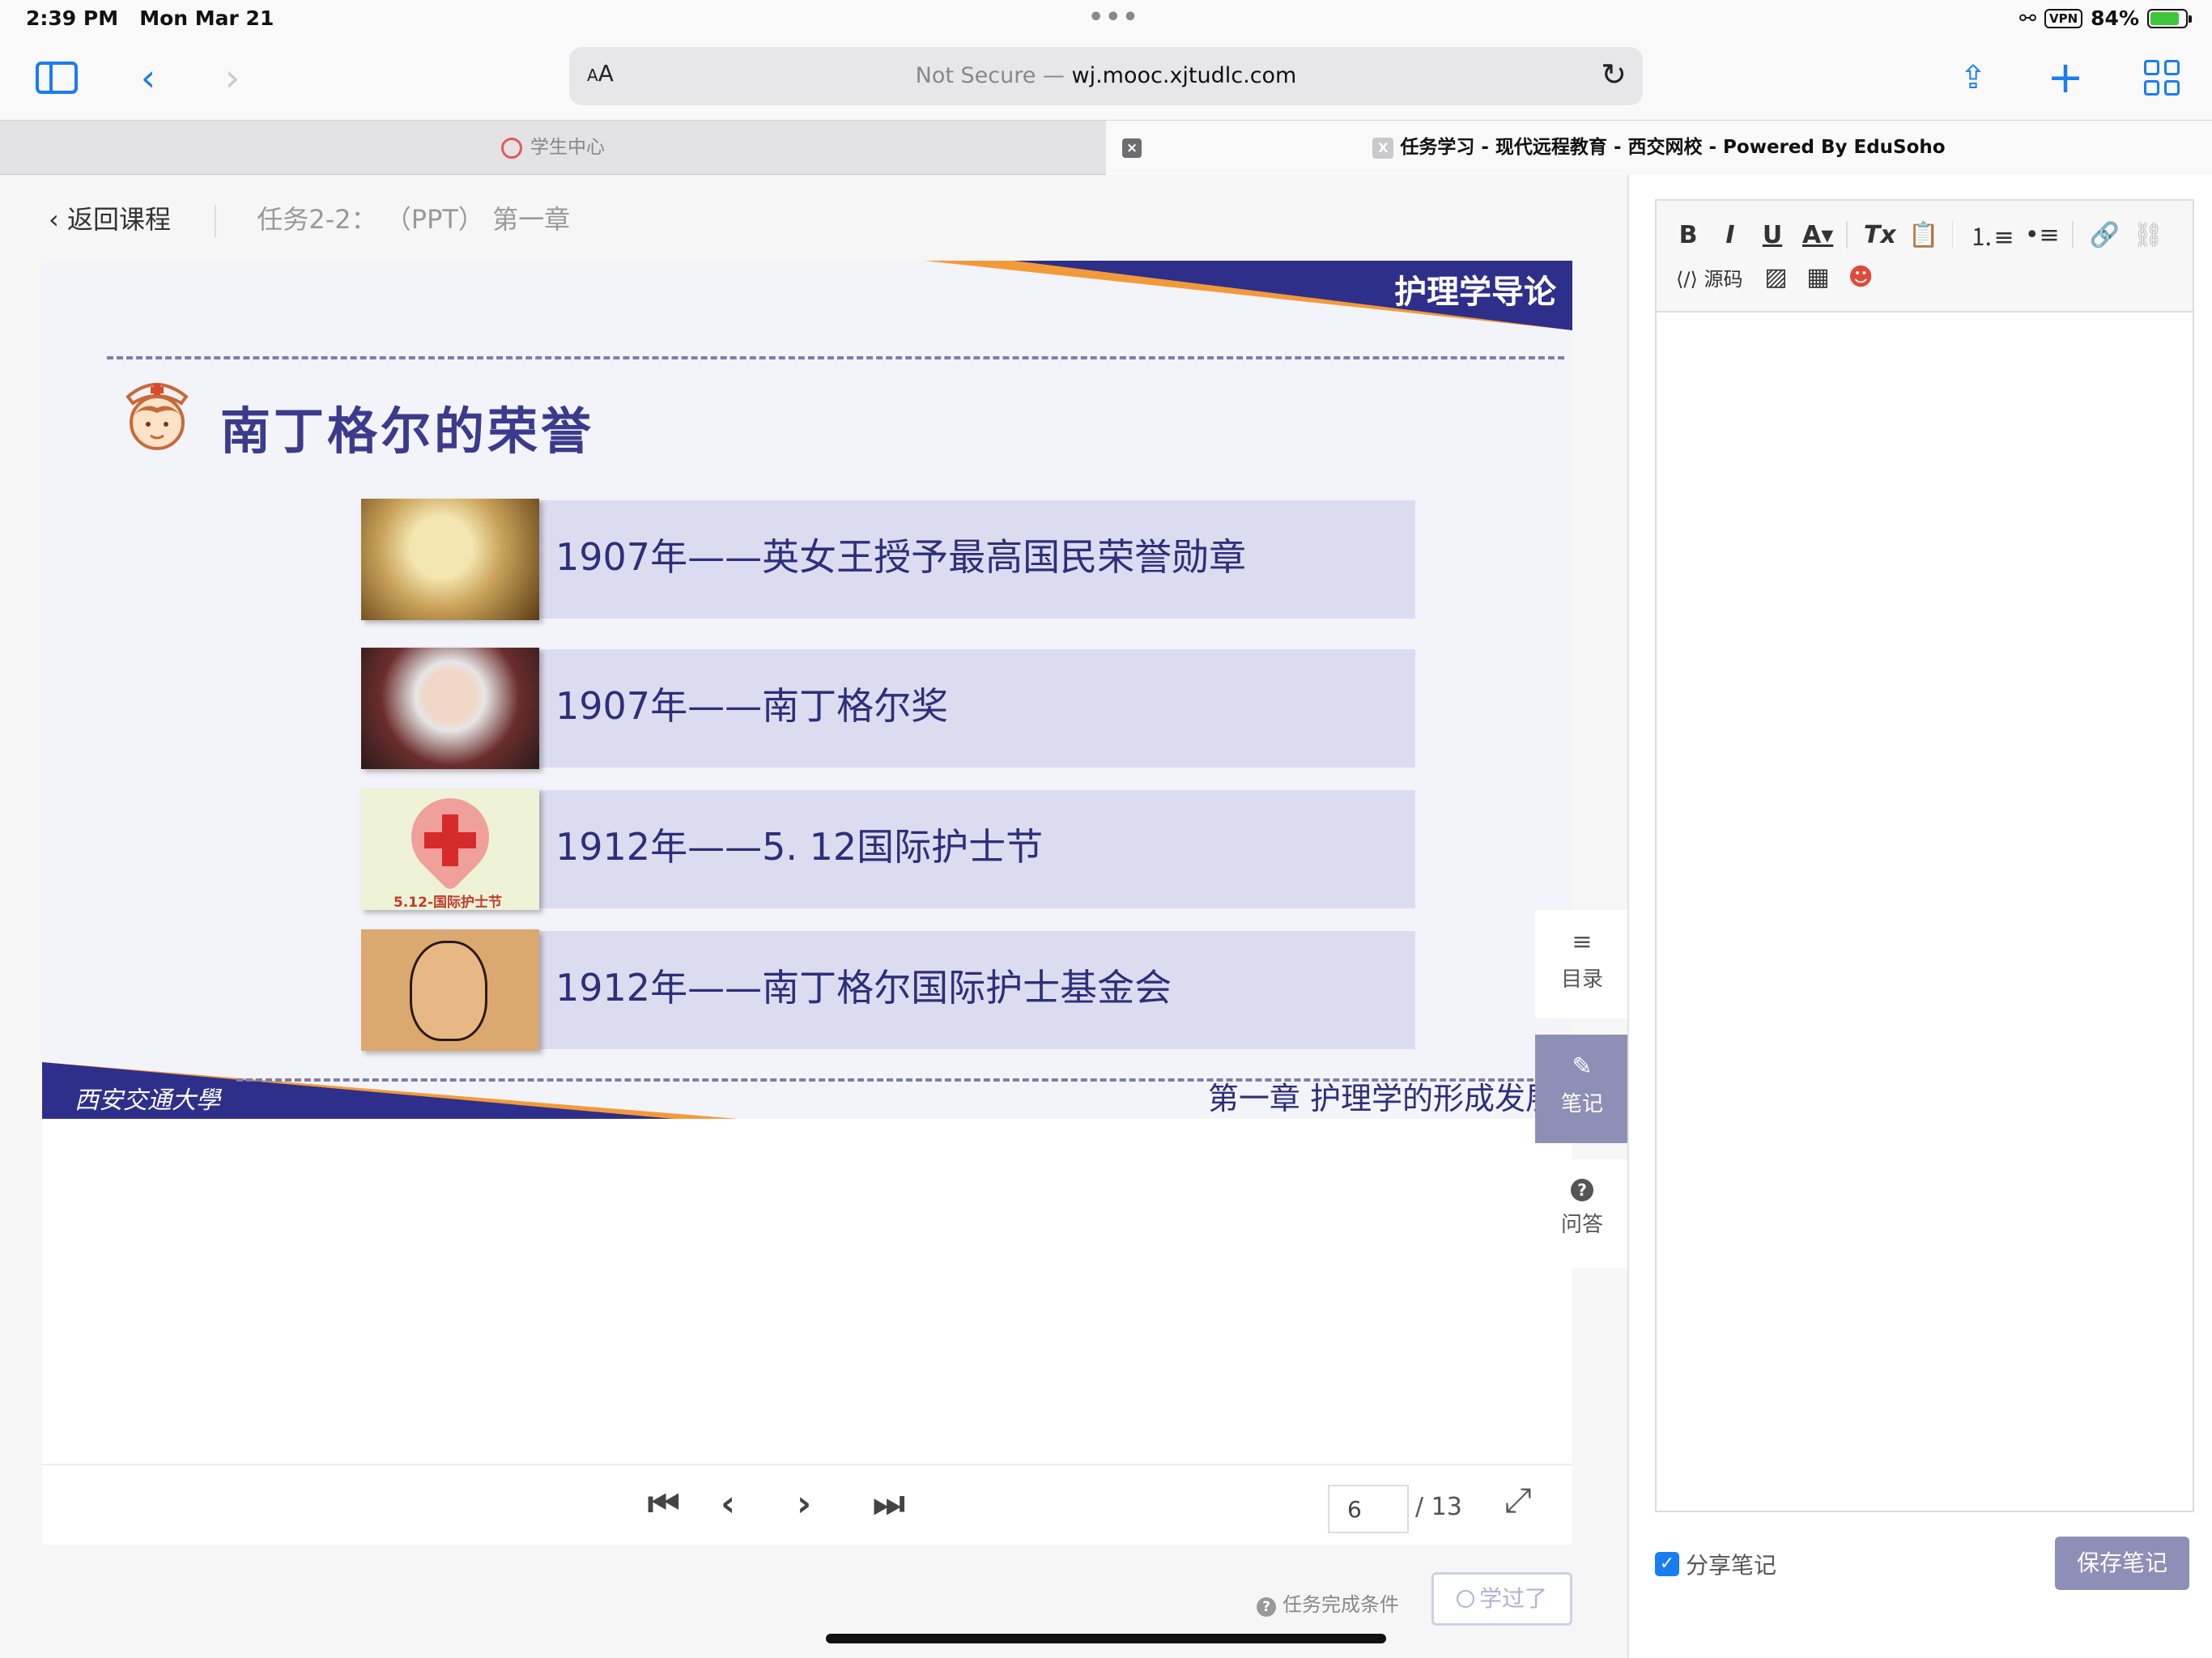  I want to click on honor-text: 1907年——南丁格尔奖, so click(752, 706).